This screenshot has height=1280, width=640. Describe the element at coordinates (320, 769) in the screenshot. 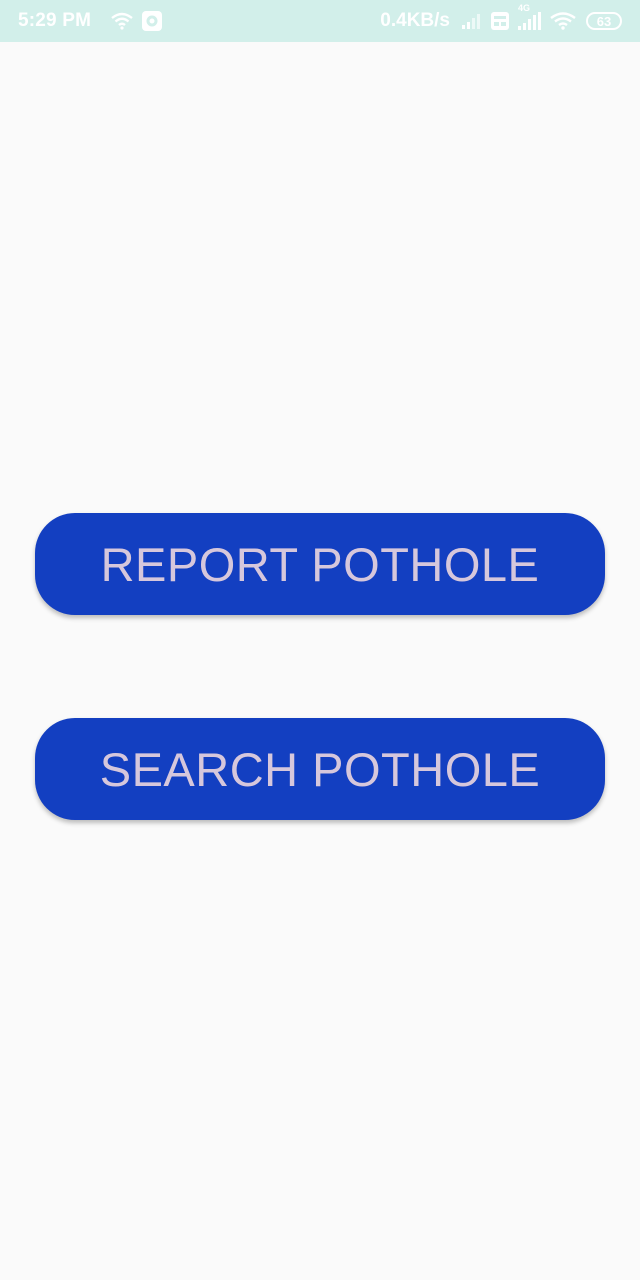

I see `search-pothole-button: SEARCH POTHOLE` at that location.